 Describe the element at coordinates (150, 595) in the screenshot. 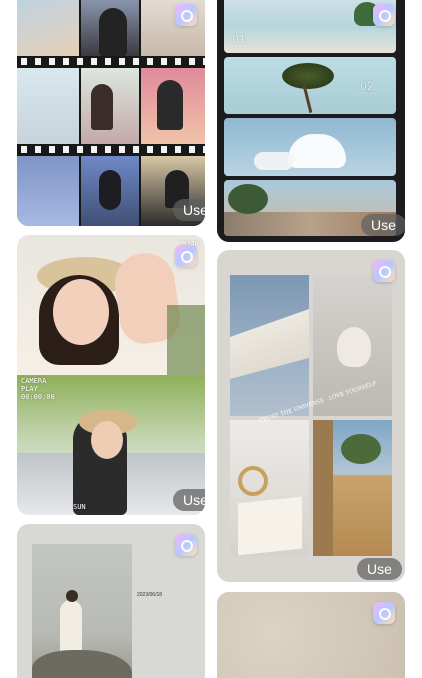

I see `date-label: 2023/06/18` at that location.